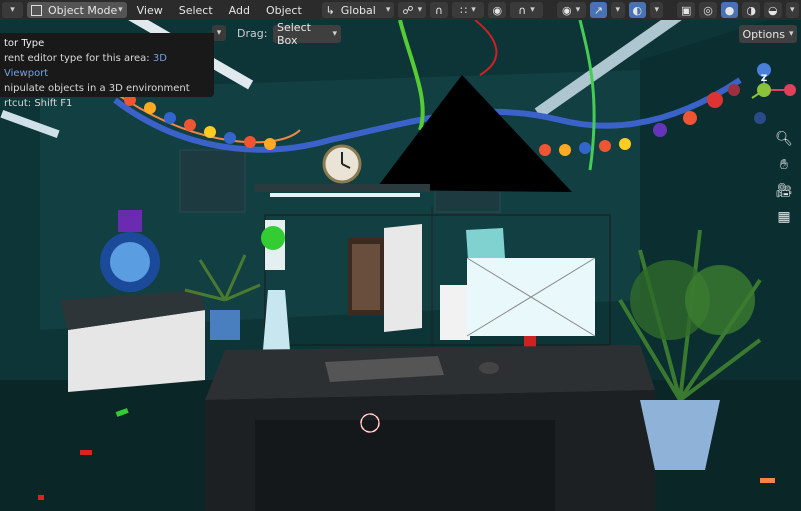  I want to click on gizmo-icon: ↗, so click(598, 10).